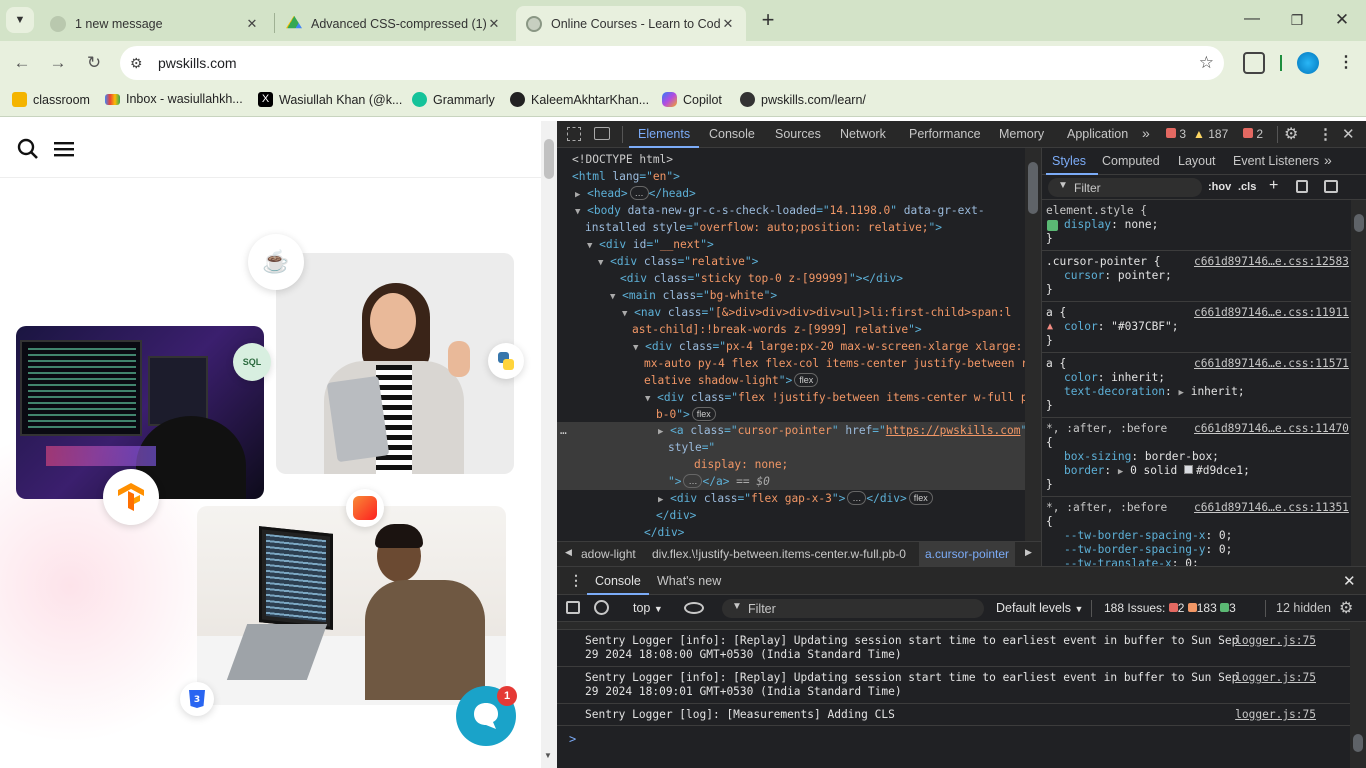  I want to click on cls-toggle: .cls, so click(1247, 187).